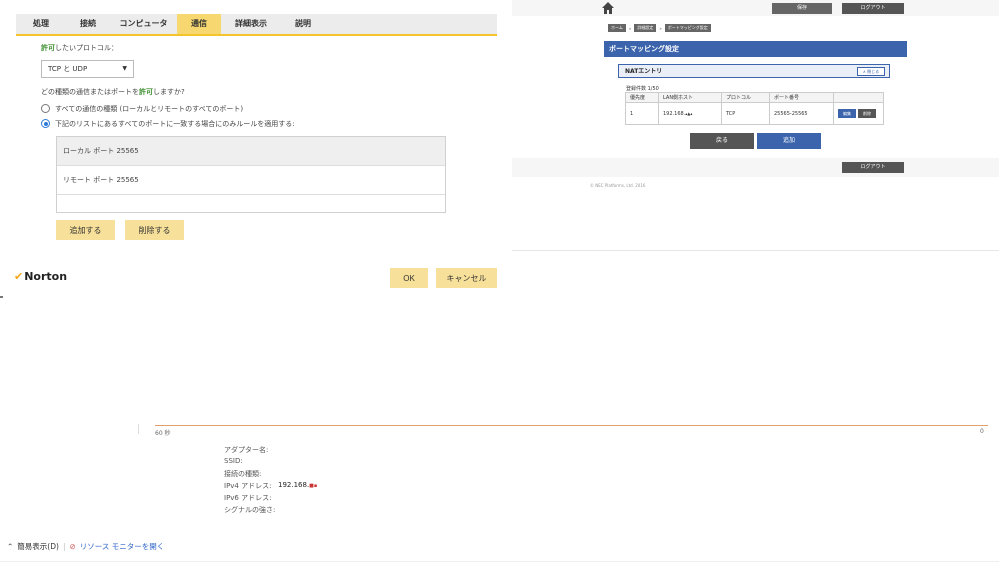  I want to click on monitor-footer: ⌃ 簡易表示(D) | ⊘ リソース モニターを開く, so click(85, 546).